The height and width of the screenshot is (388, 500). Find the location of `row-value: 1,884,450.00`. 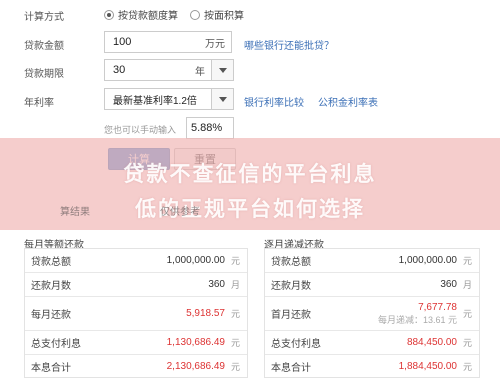

row-value: 1,884,450.00 is located at coordinates (427, 366).